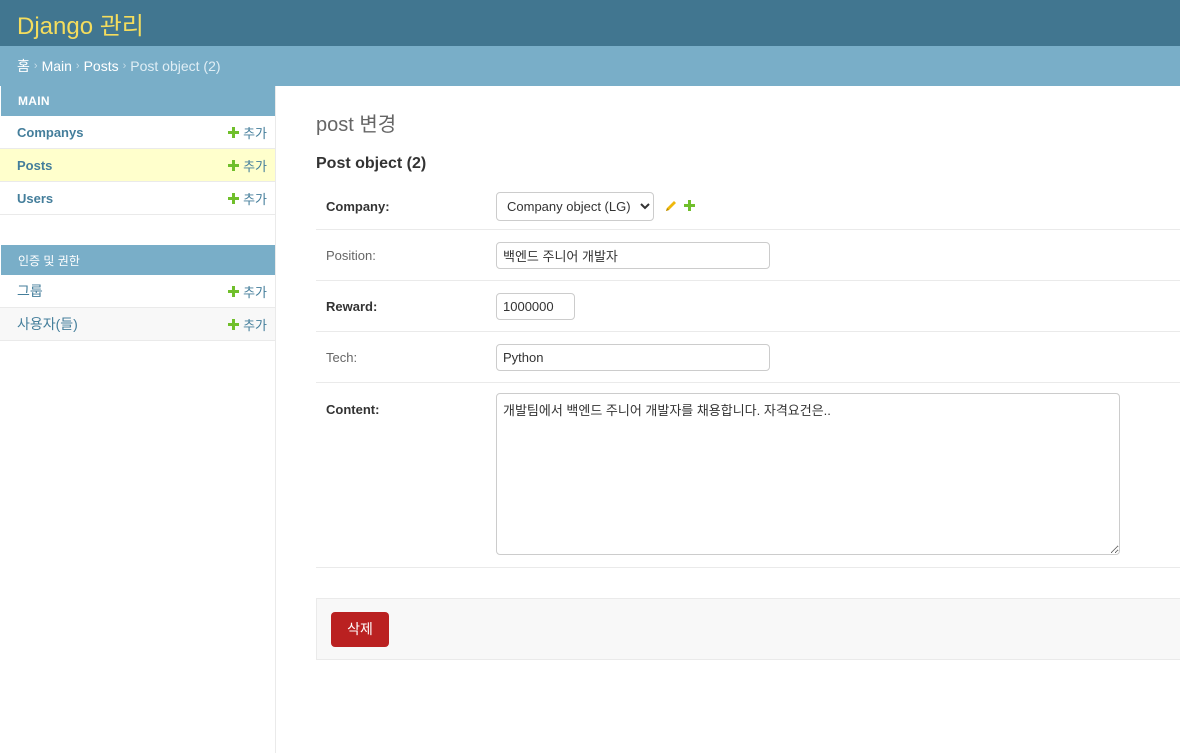  I want to click on breadcrumb-current: Post object (2), so click(175, 66).